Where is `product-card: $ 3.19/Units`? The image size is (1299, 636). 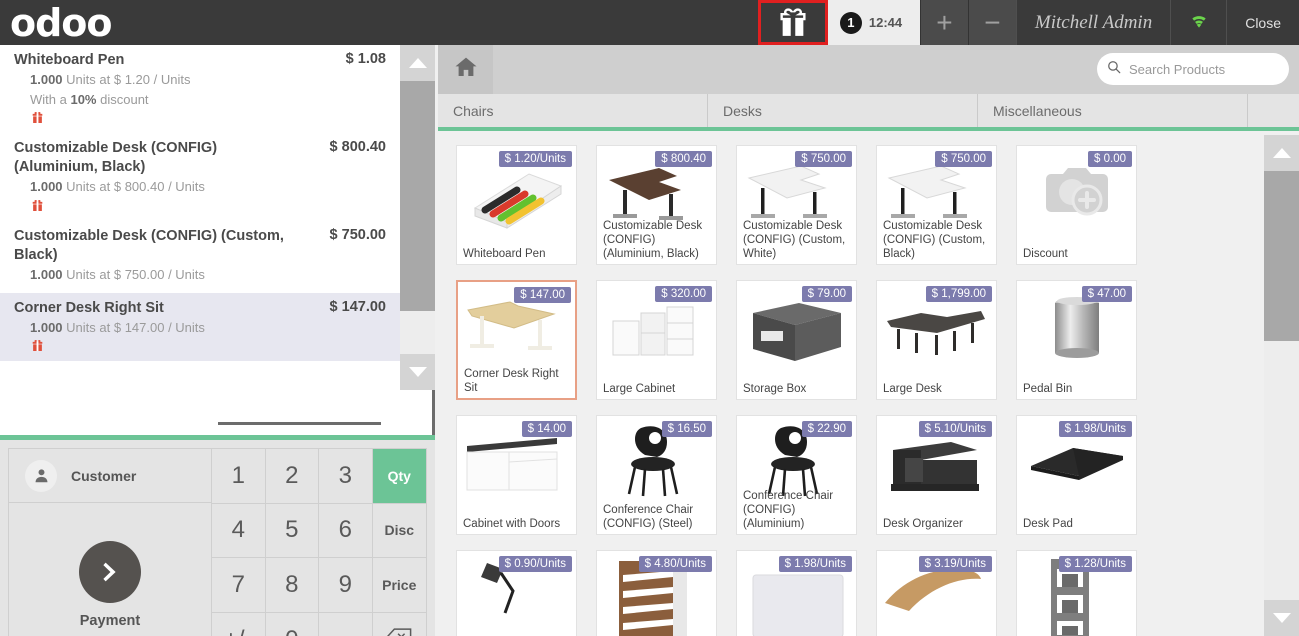
product-card: $ 3.19/Units is located at coordinates (936, 593).